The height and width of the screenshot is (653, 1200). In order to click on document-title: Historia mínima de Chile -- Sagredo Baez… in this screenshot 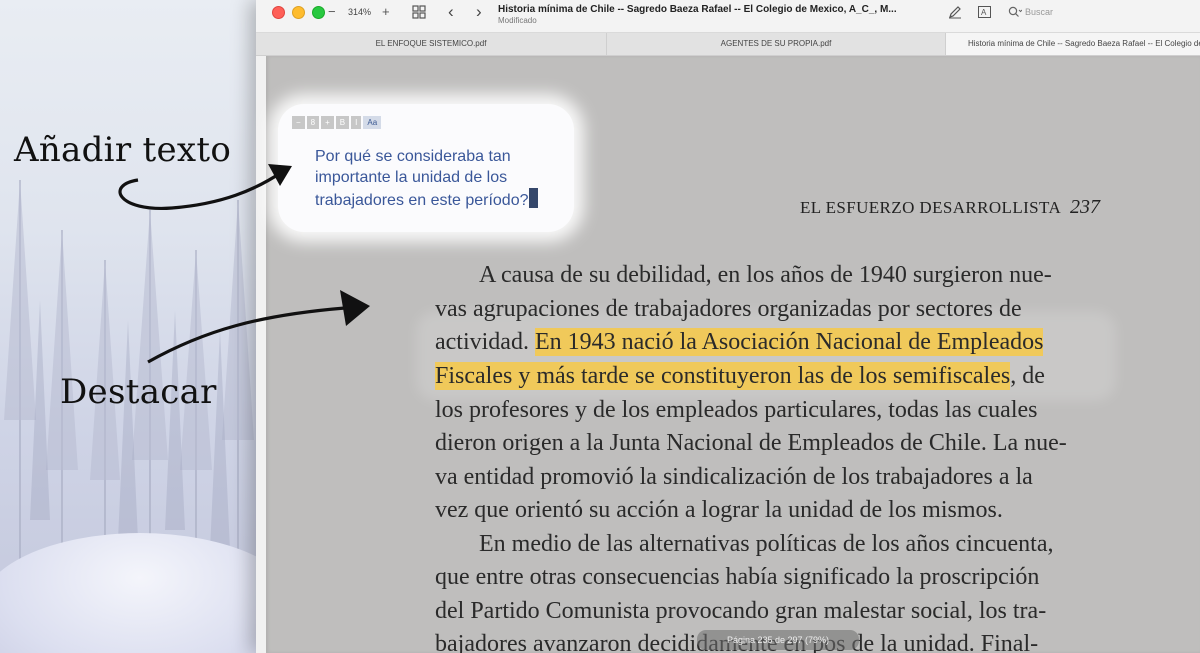, I will do `click(697, 9)`.